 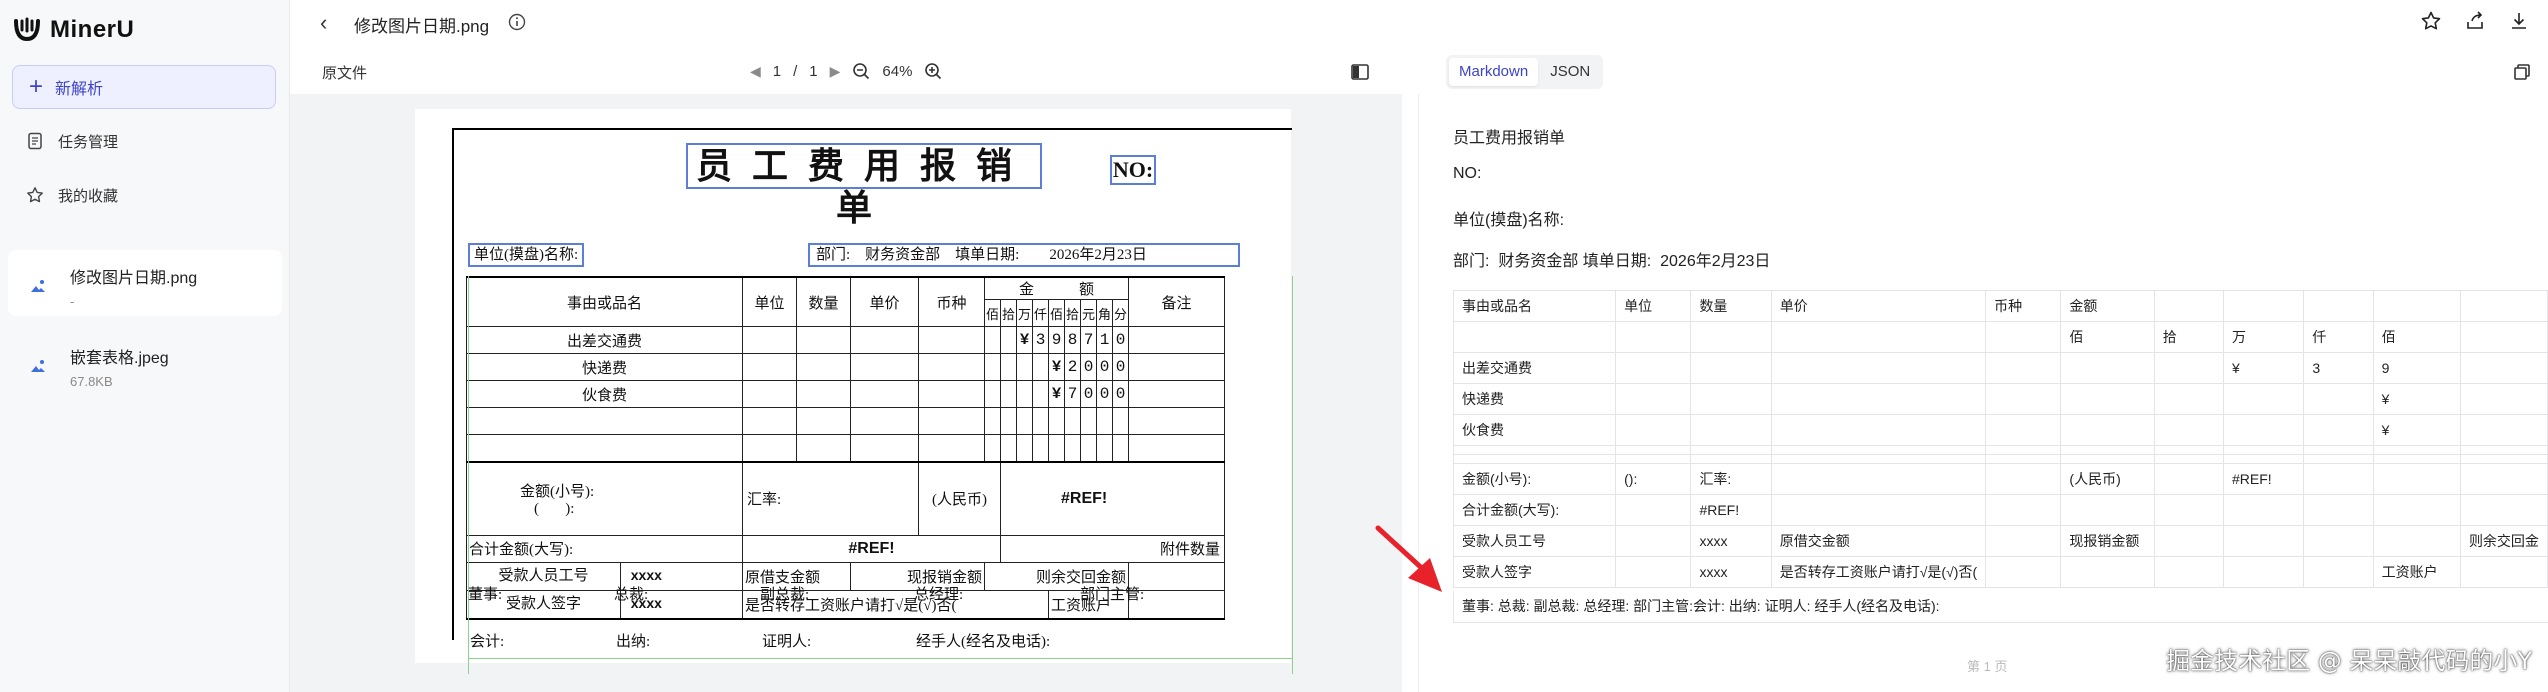 I want to click on red-arrow-annotation, so click(x=1408, y=558).